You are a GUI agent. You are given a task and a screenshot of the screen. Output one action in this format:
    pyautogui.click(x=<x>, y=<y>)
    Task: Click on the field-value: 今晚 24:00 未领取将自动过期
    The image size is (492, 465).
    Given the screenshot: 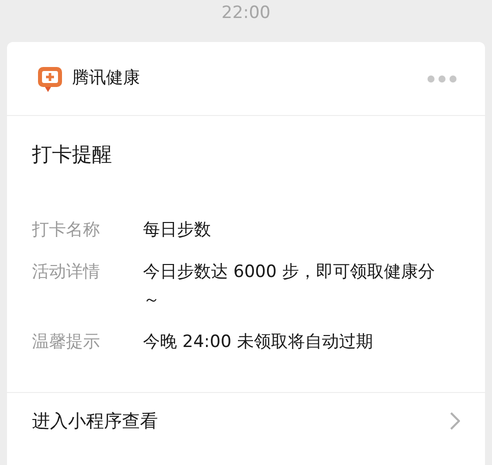 What is the action you would take?
    pyautogui.click(x=258, y=342)
    